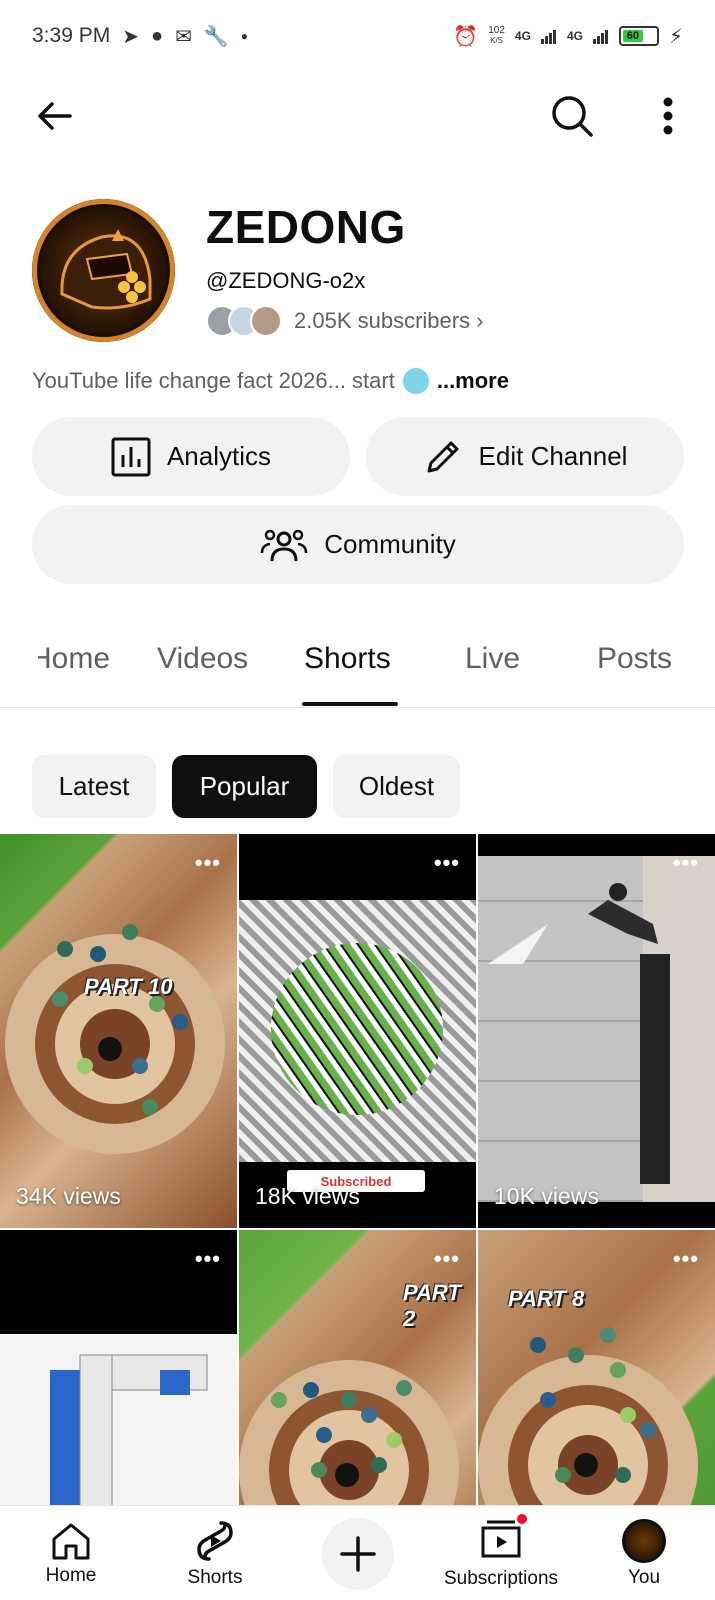 Image resolution: width=715 pixels, height=1600 pixels. What do you see at coordinates (131, 456) in the screenshot?
I see `analytics-icon` at bounding box center [131, 456].